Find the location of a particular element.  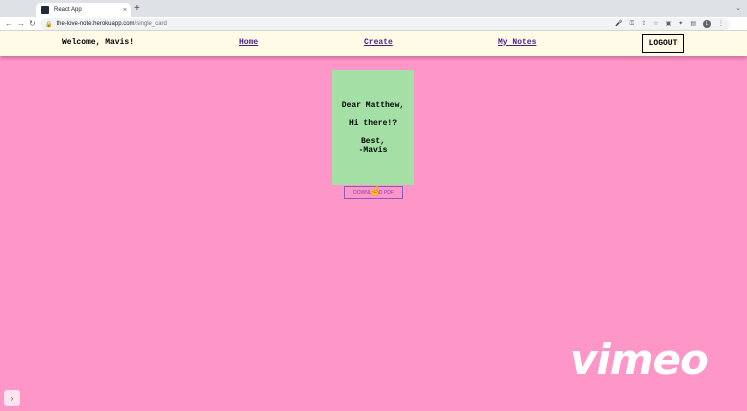

address-bar-actions: 🎤 ⚿ ⇪ ☆ ▣ ✦ ▤ L ⋮ is located at coordinates (669, 24).